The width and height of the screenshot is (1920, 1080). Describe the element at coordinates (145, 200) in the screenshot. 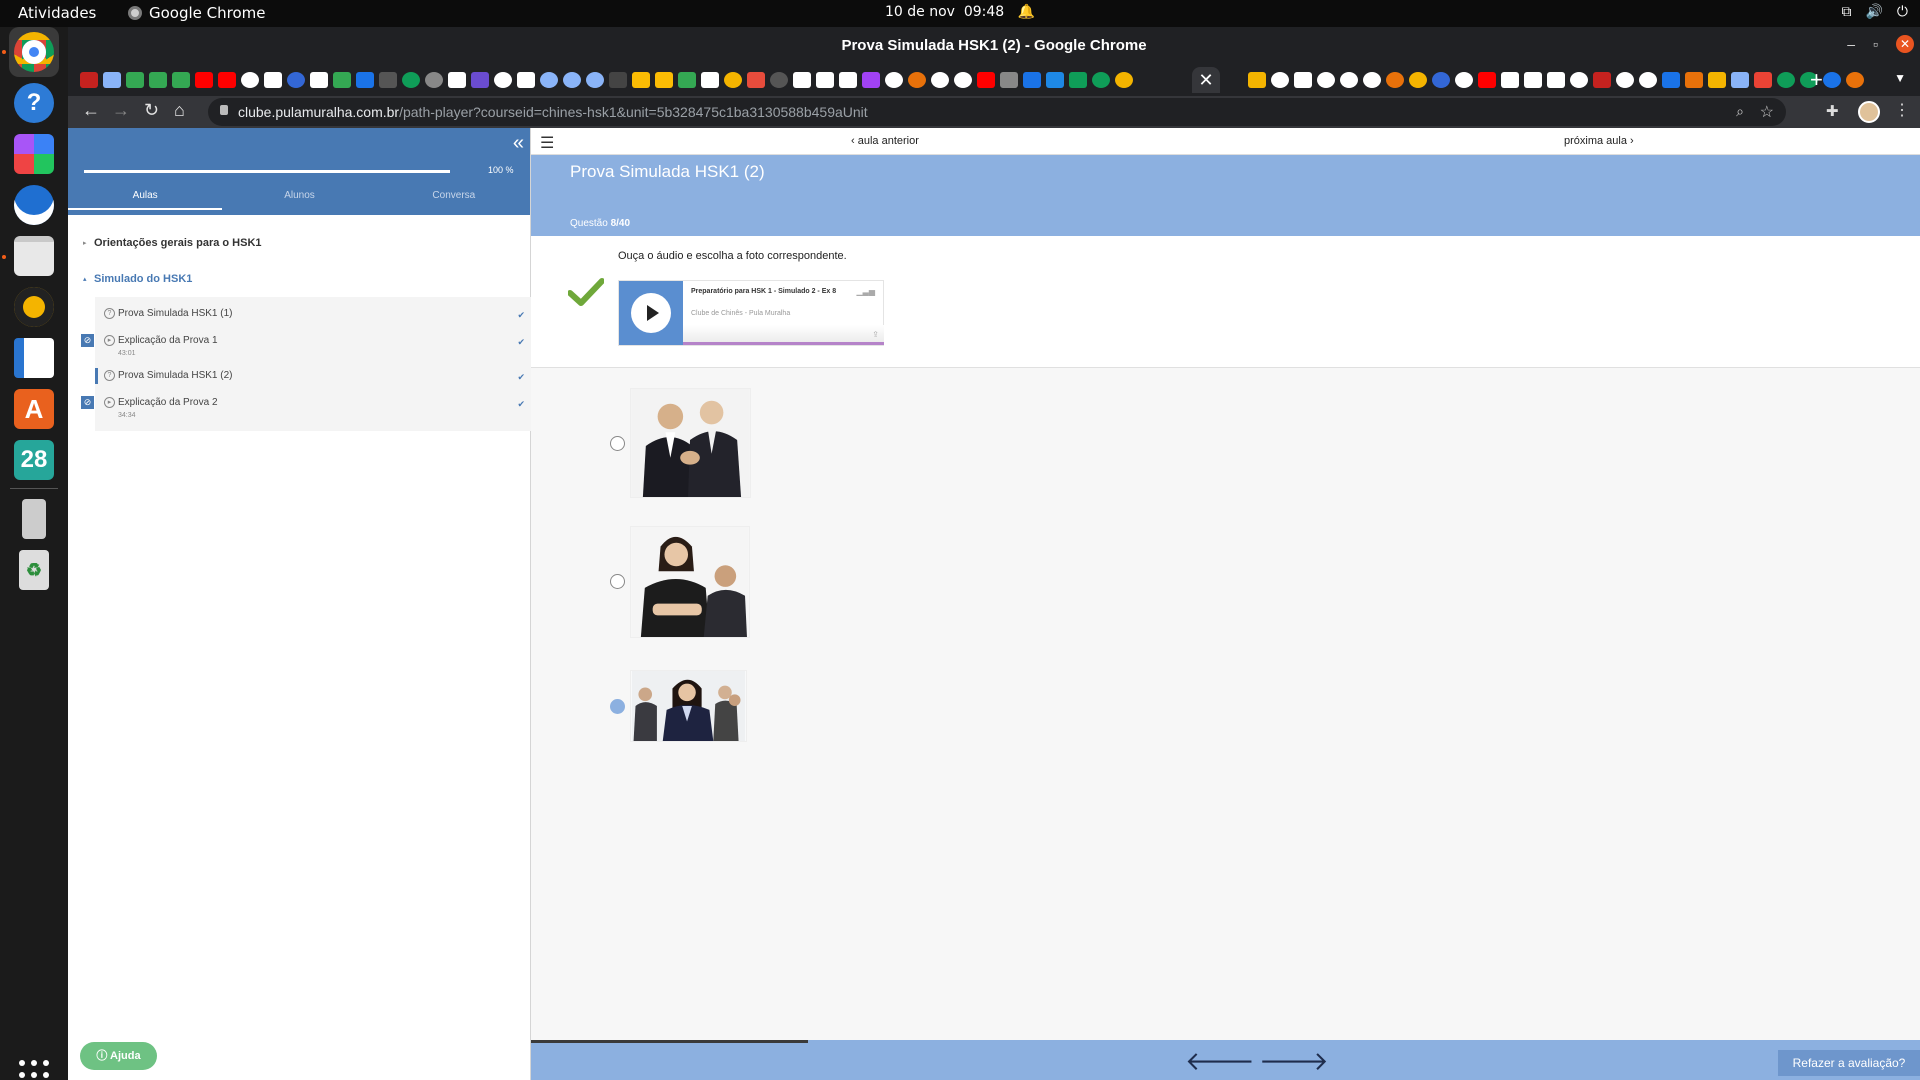

I see `tab-aulas: Aulas` at that location.